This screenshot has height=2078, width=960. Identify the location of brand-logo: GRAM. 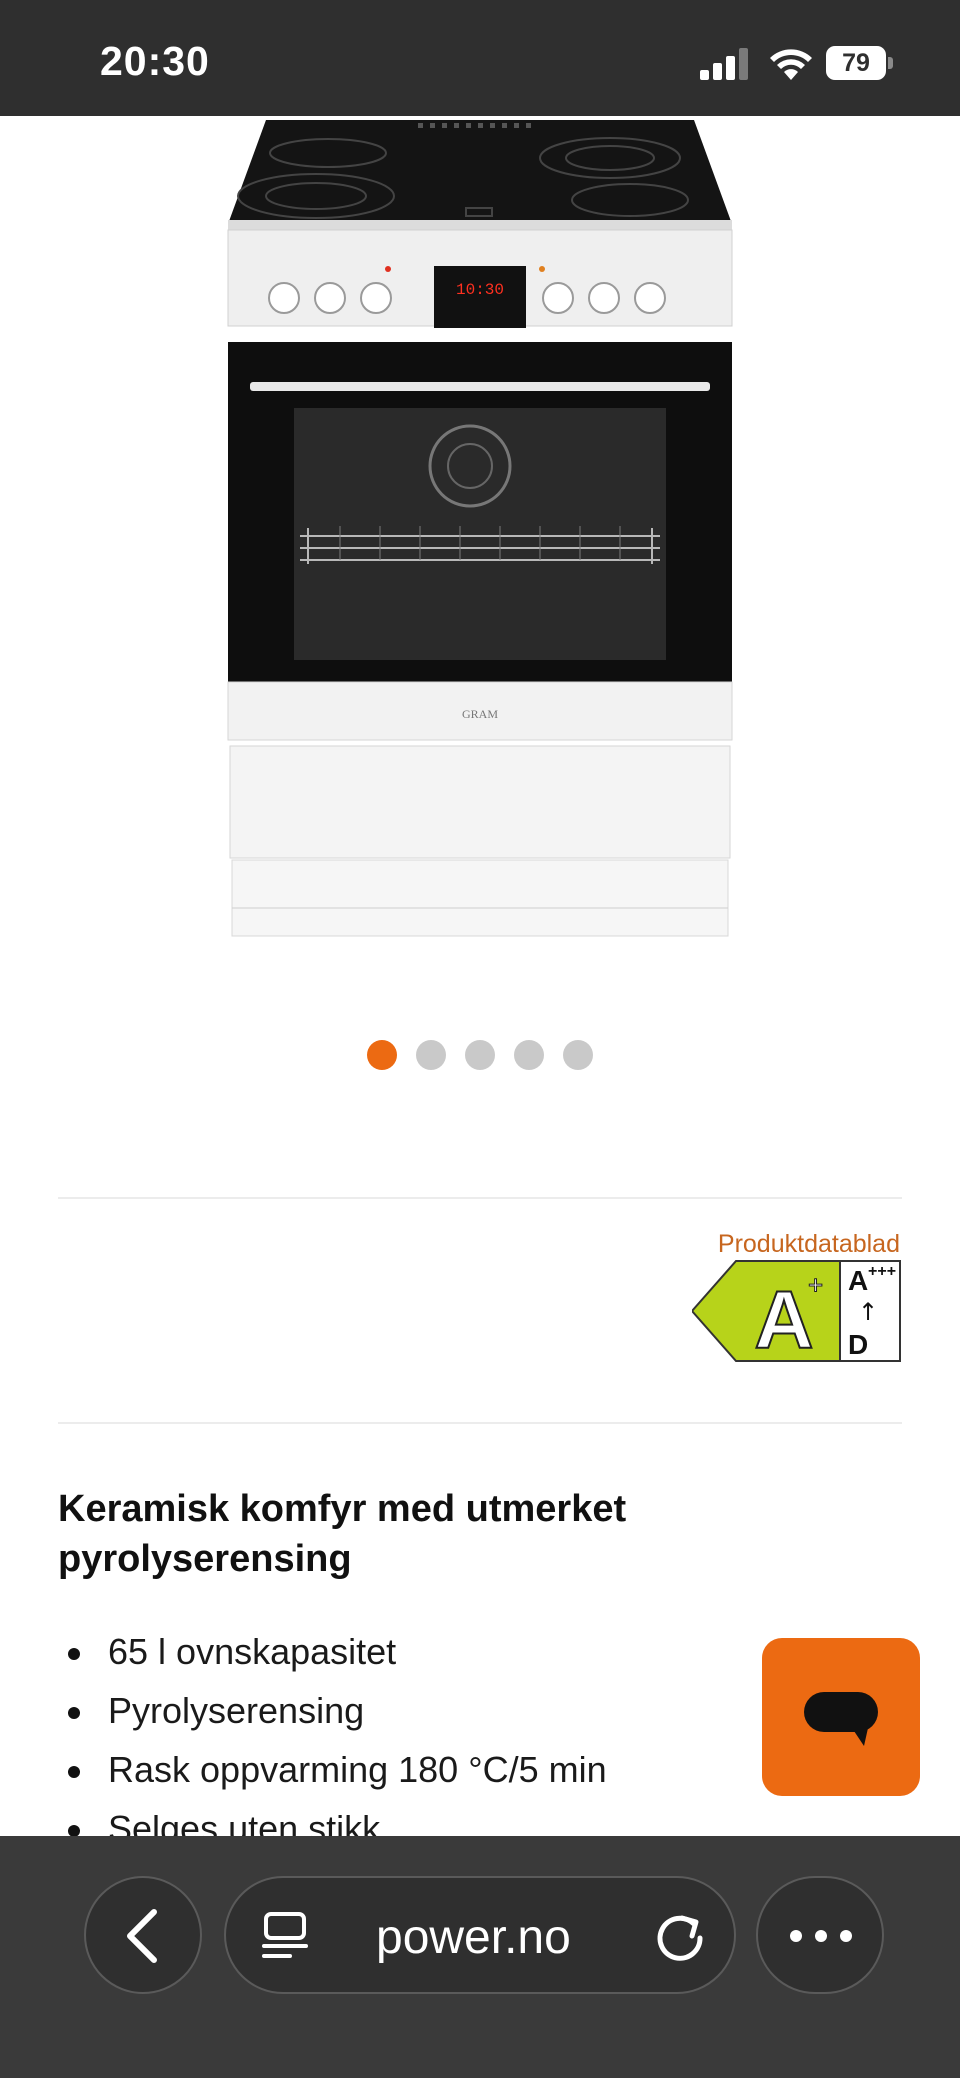
(480, 714).